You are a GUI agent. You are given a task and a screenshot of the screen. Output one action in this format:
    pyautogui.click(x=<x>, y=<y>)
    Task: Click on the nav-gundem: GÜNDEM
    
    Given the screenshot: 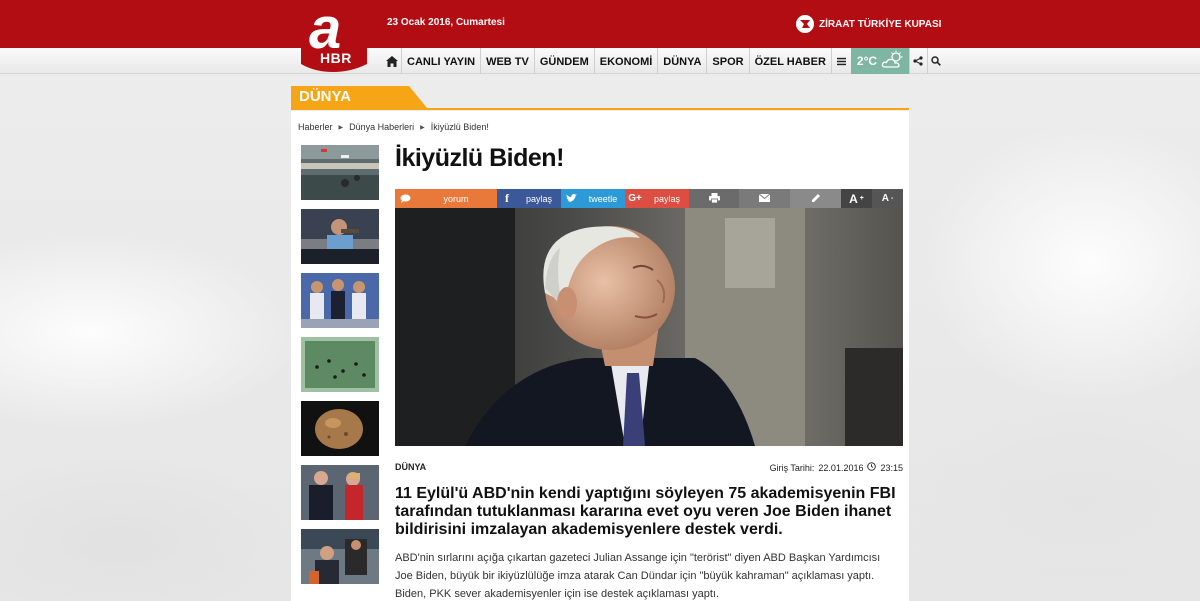 What is the action you would take?
    pyautogui.click(x=563, y=61)
    